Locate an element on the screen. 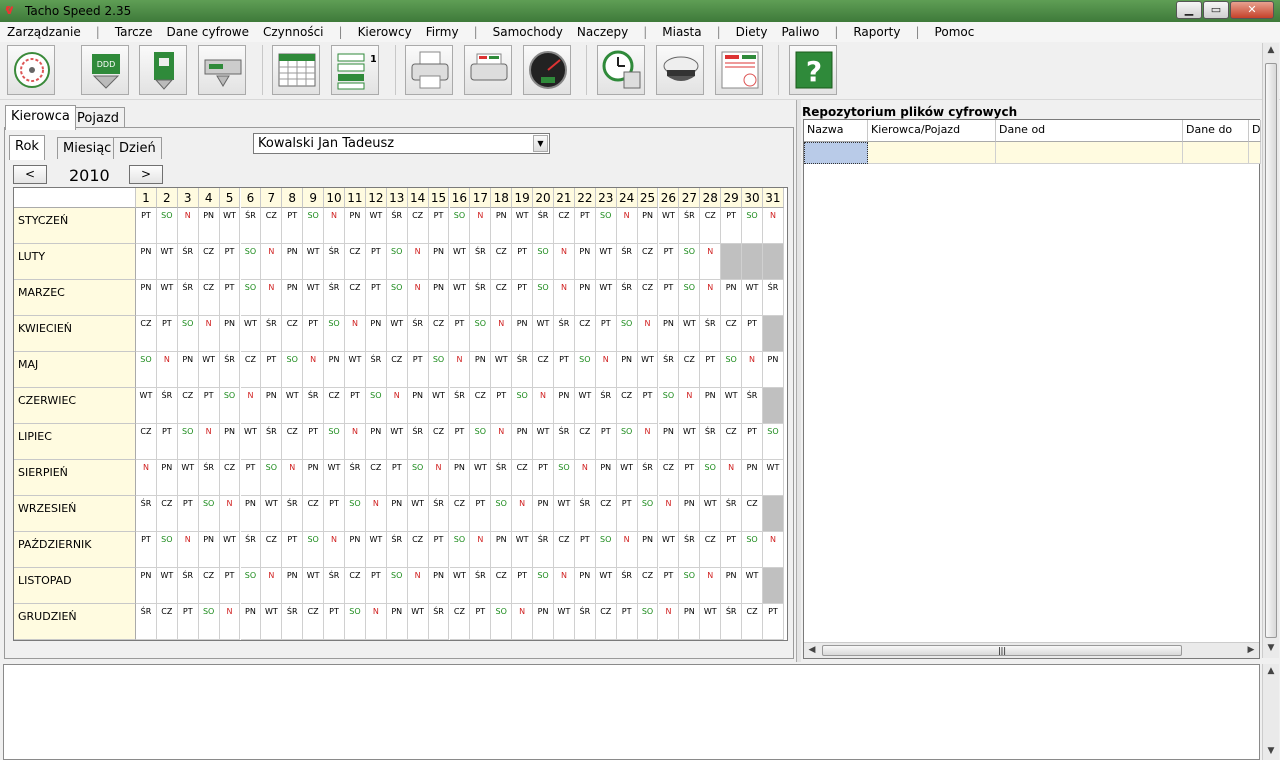 The height and width of the screenshot is (760, 1280). chevron-down-icon: ▼ is located at coordinates (540, 143).